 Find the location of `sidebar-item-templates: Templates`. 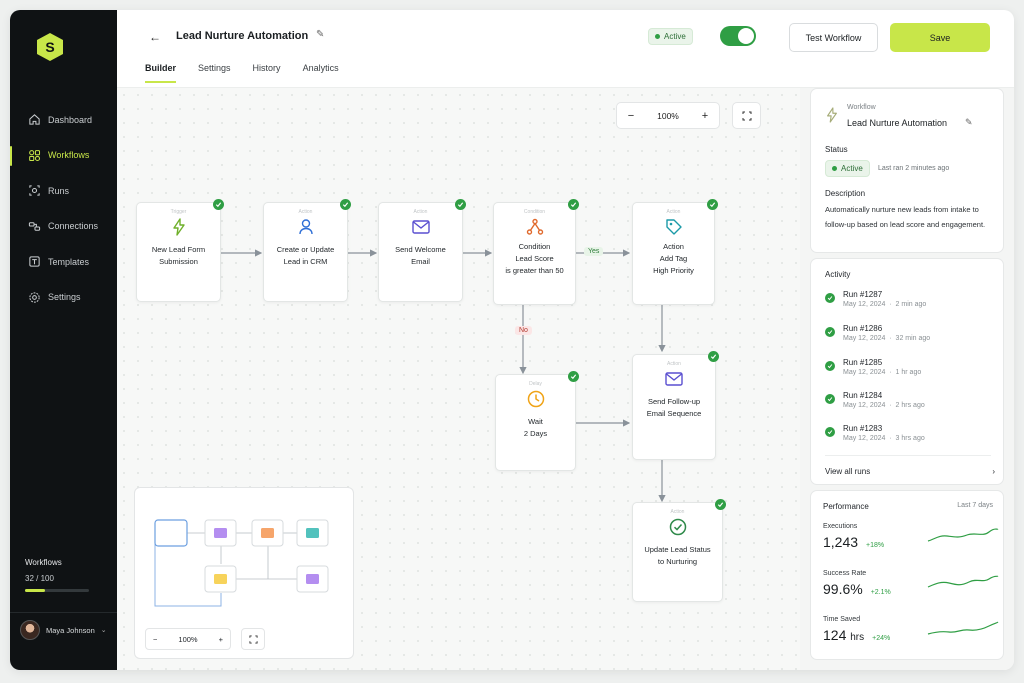

sidebar-item-templates: Templates is located at coordinates (63, 262).